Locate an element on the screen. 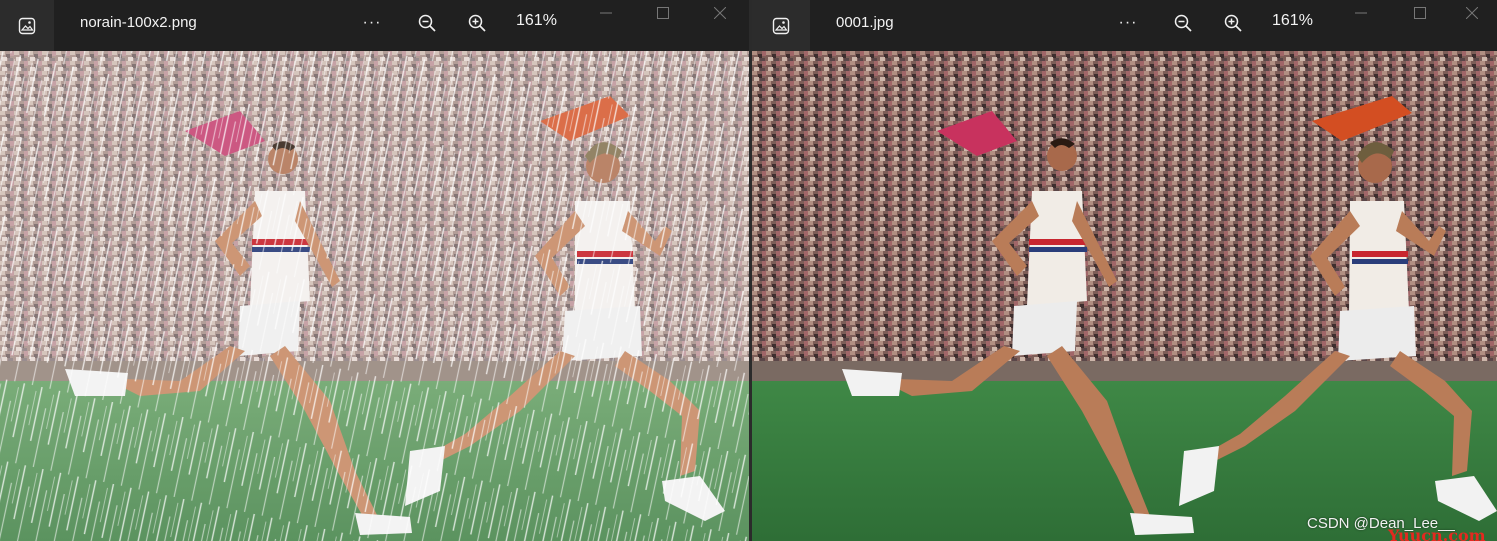 This screenshot has height=541, width=1497. left-file-name: norain-100x2.png is located at coordinates (138, 22).